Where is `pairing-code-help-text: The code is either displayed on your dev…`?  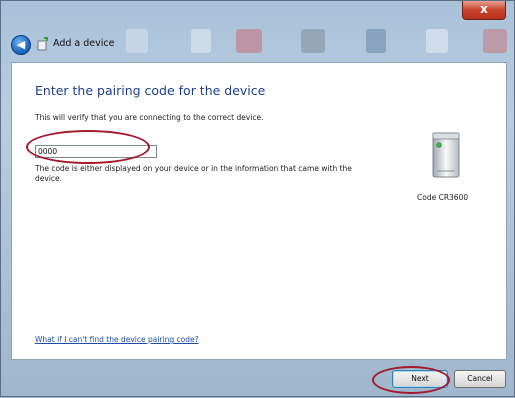
pairing-code-help-text: The code is either displayed on your dev… is located at coordinates (193, 173).